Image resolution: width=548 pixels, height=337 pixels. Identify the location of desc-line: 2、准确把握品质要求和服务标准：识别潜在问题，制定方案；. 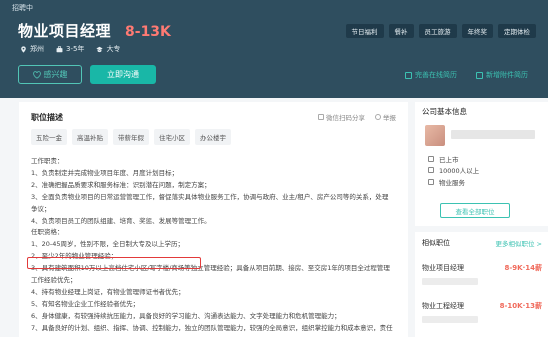
(121, 184).